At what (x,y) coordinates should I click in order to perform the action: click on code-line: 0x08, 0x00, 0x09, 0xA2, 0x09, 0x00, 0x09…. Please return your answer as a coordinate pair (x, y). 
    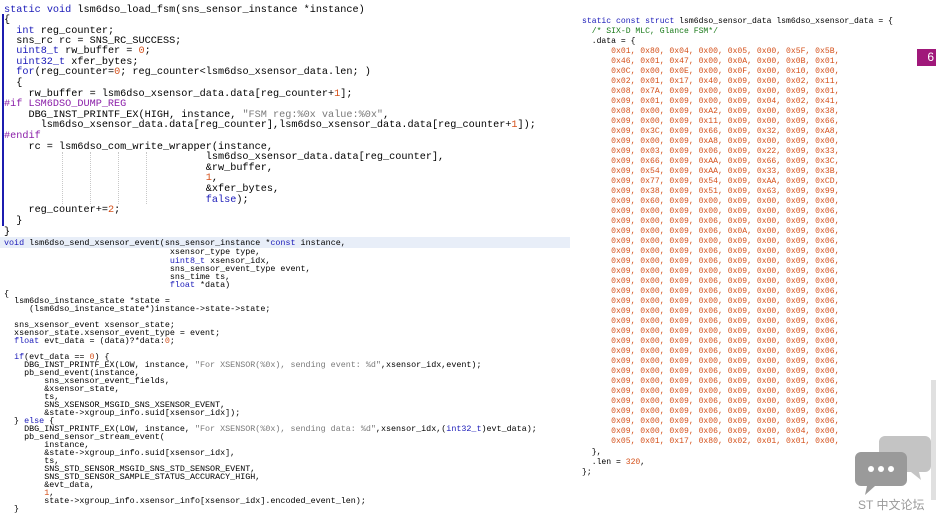
    Looking at the image, I should click on (710, 111).